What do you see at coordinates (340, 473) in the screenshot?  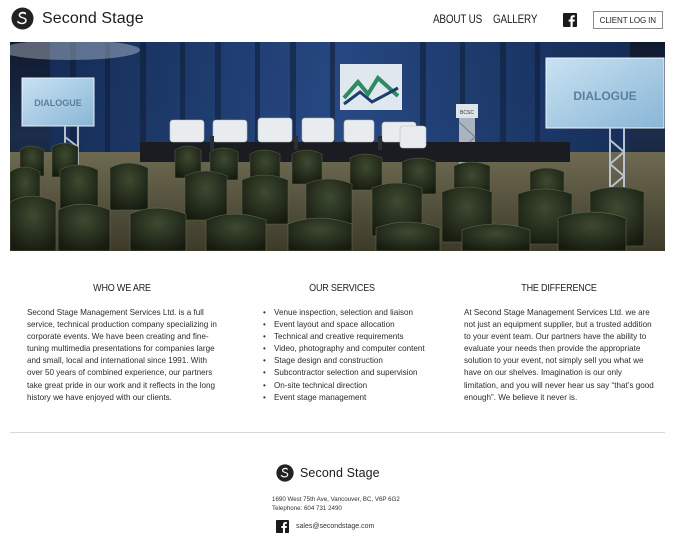 I see `footer-brand-name: Second Stage` at bounding box center [340, 473].